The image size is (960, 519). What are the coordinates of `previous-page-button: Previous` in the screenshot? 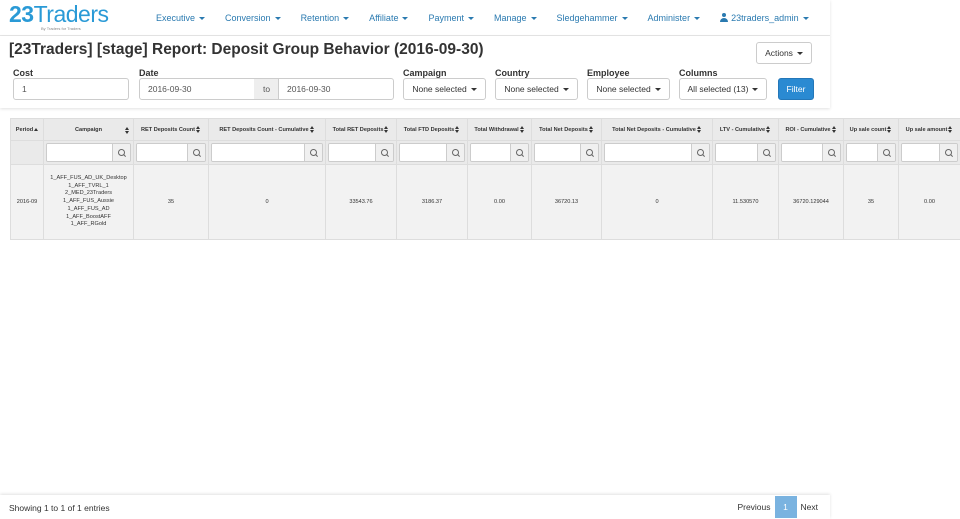 It's located at (753, 507).